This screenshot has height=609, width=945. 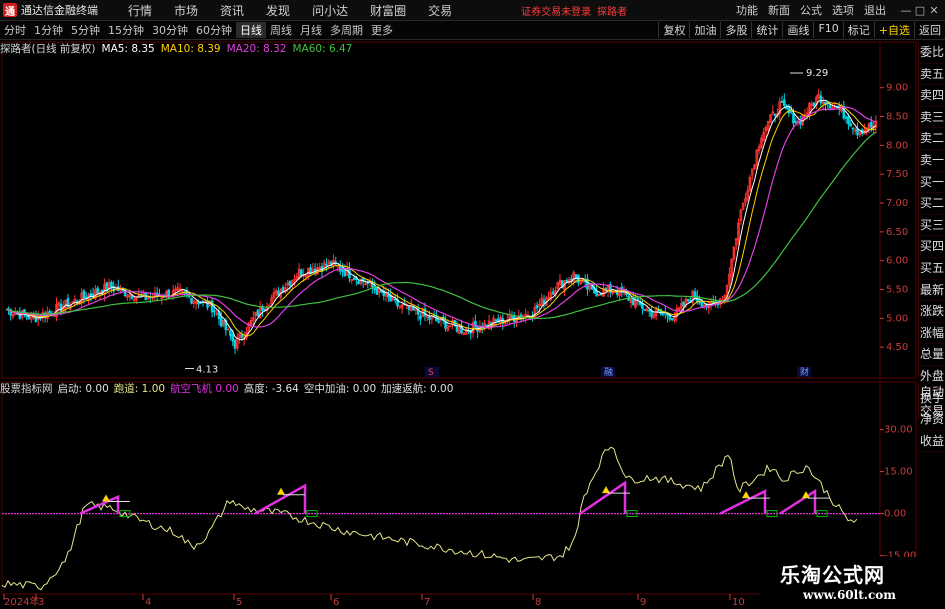 What do you see at coordinates (243, 48) in the screenshot?
I see `ma20-label: MA20:` at bounding box center [243, 48].